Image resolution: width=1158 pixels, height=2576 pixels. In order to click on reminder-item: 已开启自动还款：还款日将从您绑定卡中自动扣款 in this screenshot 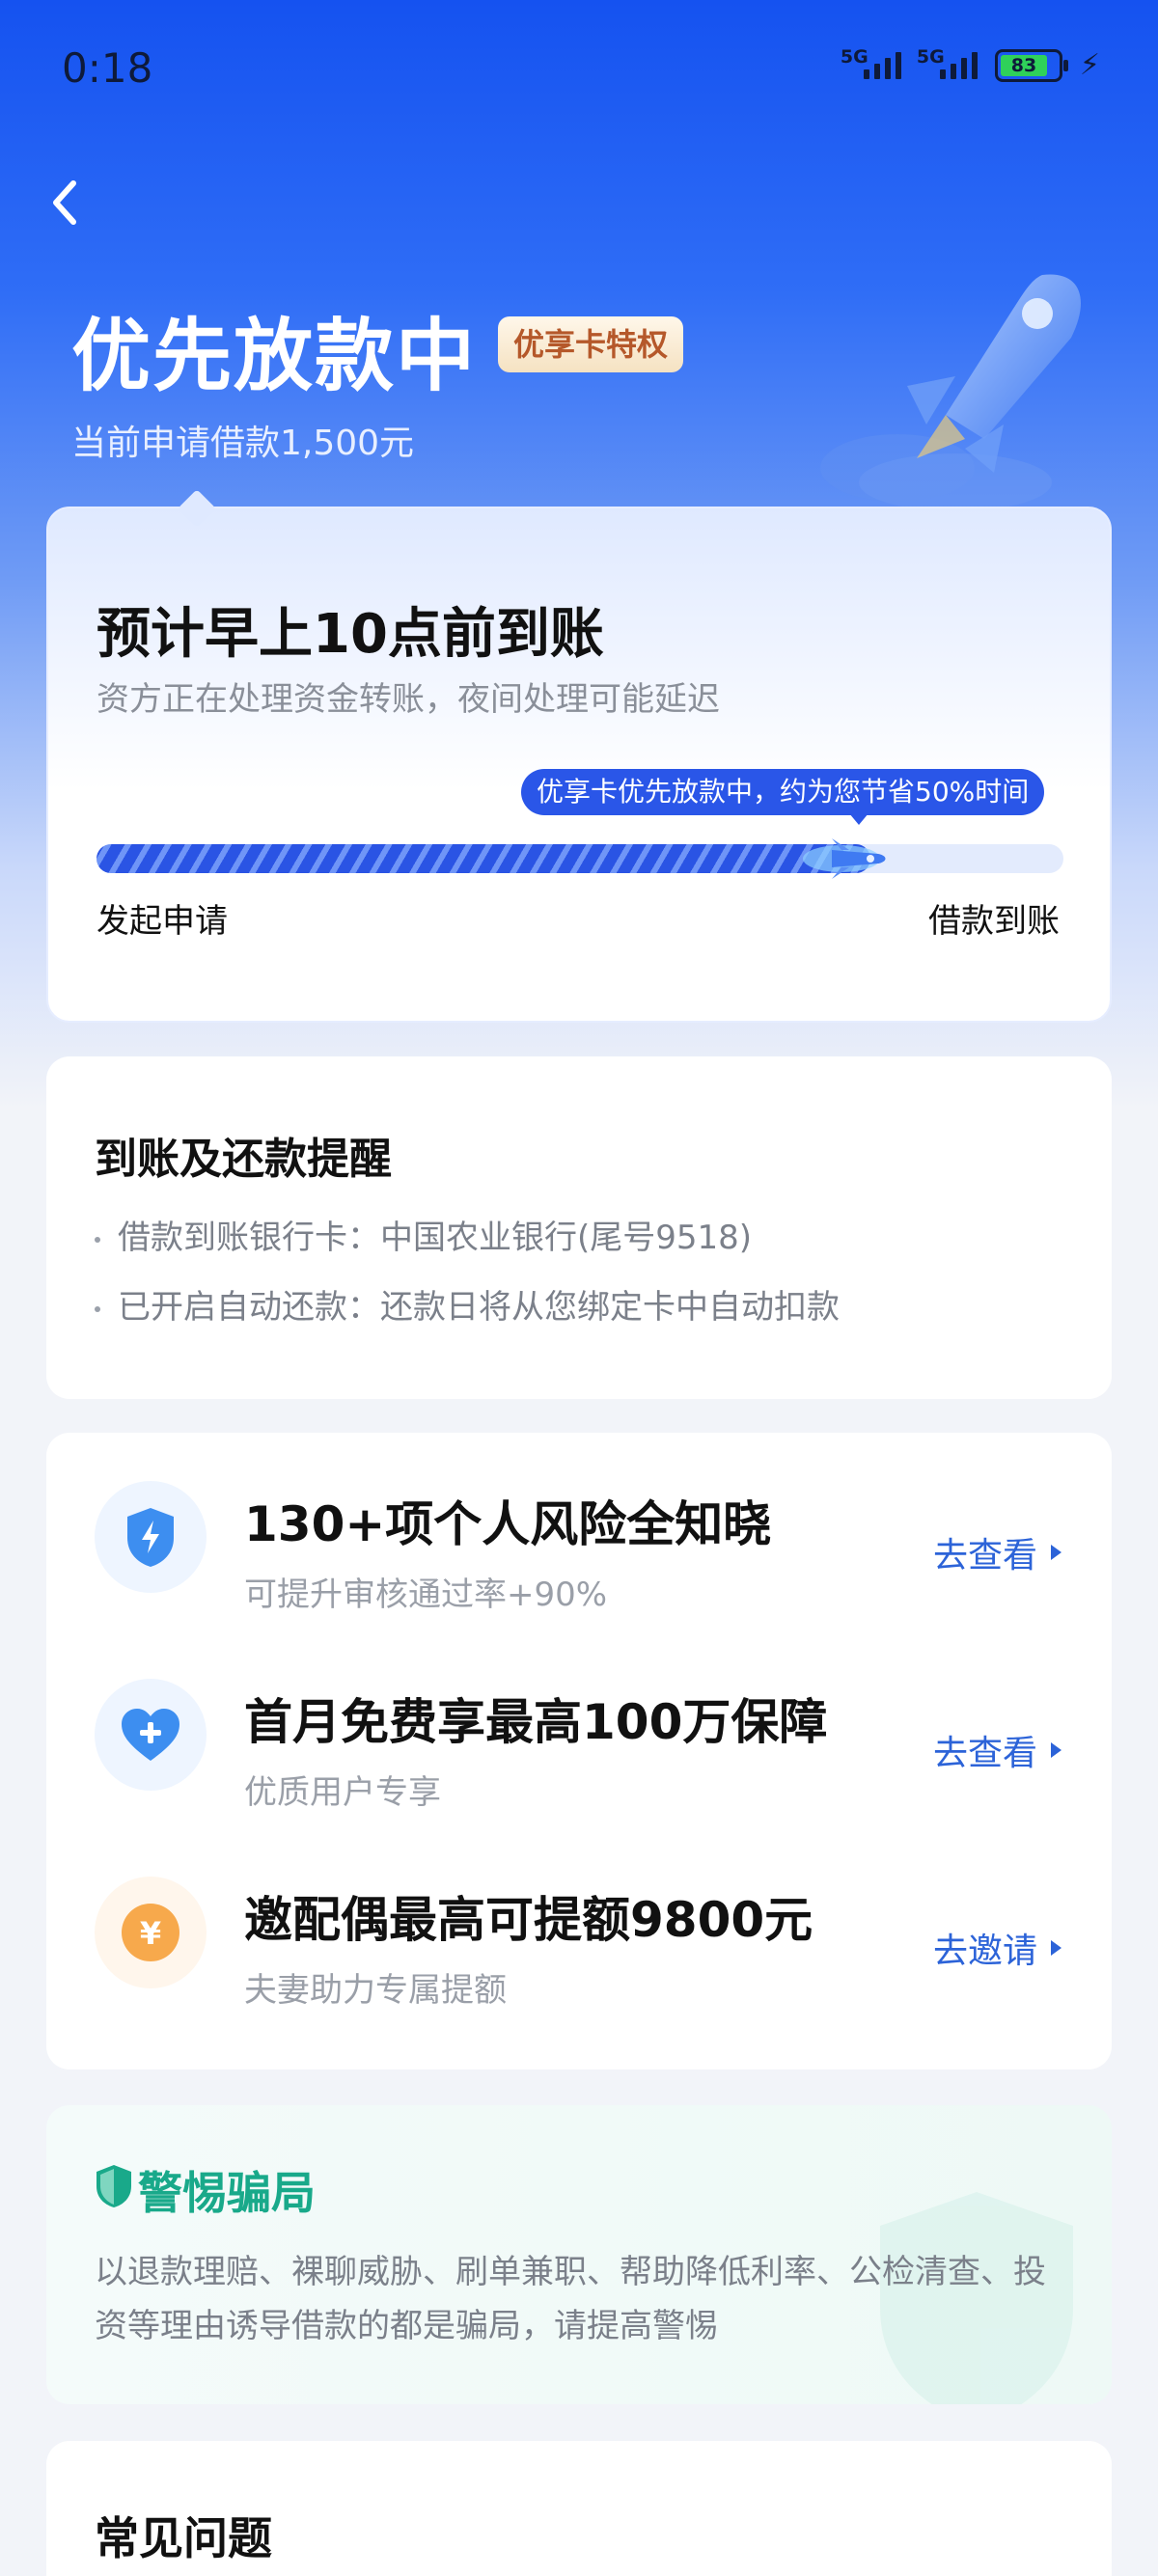, I will do `click(467, 1304)`.